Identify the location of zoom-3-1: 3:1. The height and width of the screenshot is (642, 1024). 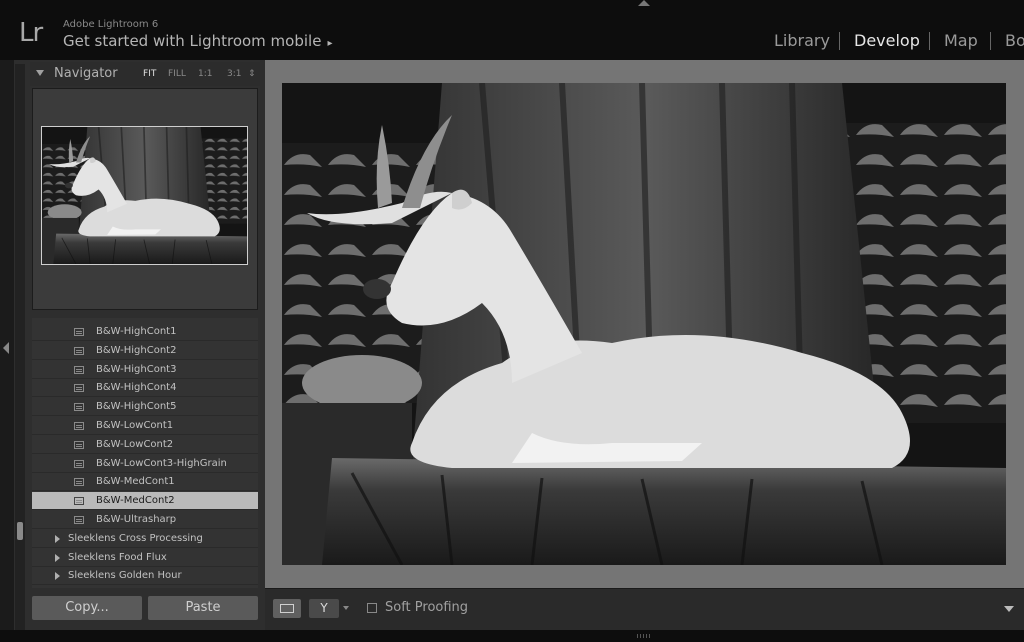
(234, 74).